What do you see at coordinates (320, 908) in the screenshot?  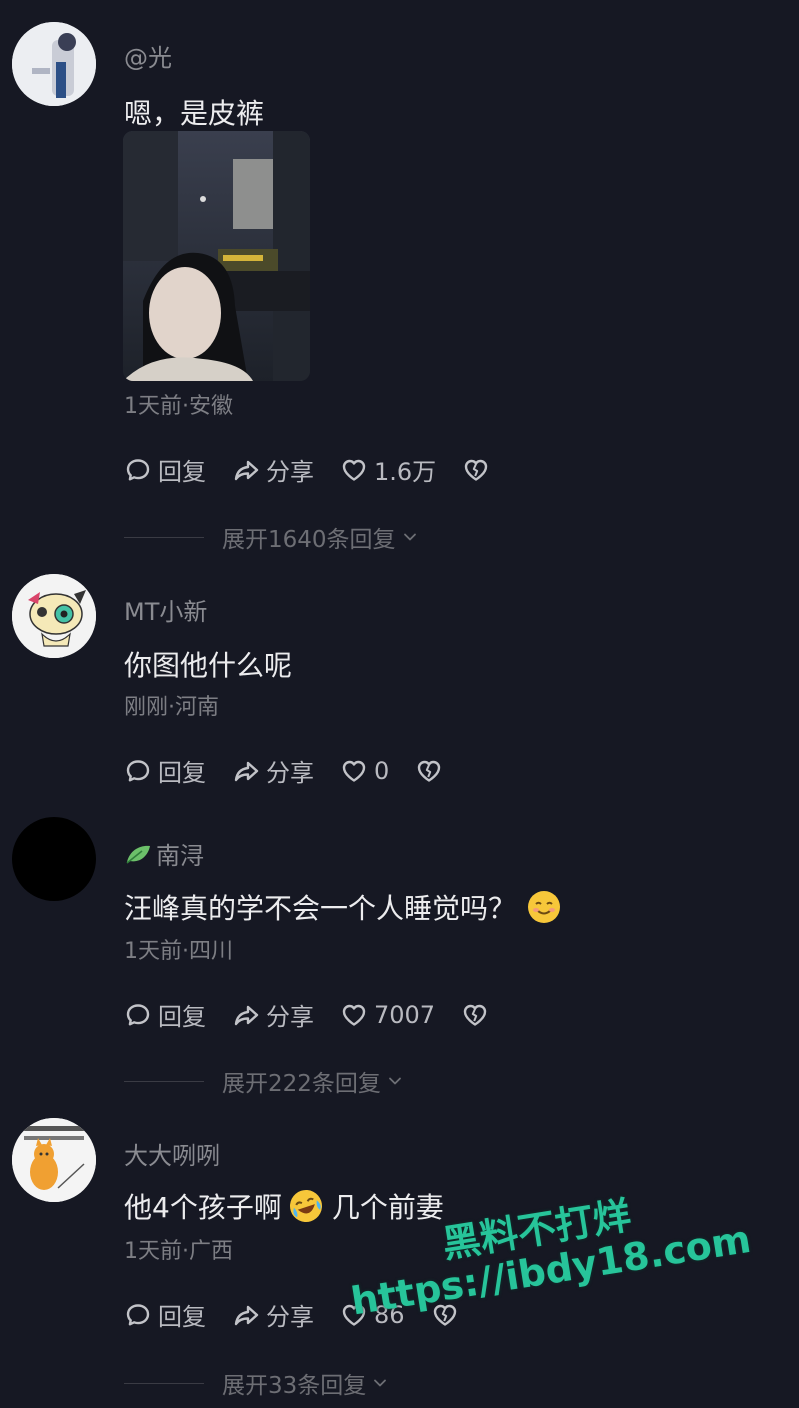 I see `comment-text-label: 汪峰真的学不会一个人睡觉吗？` at bounding box center [320, 908].